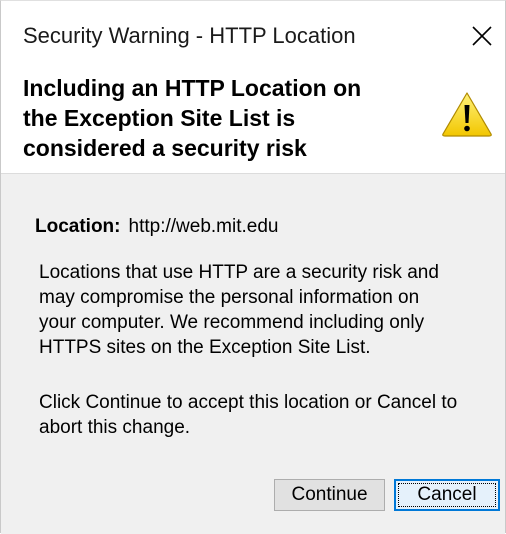 The image size is (506, 534). I want to click on window-title: Security Warning - HTTP Location, so click(189, 35).